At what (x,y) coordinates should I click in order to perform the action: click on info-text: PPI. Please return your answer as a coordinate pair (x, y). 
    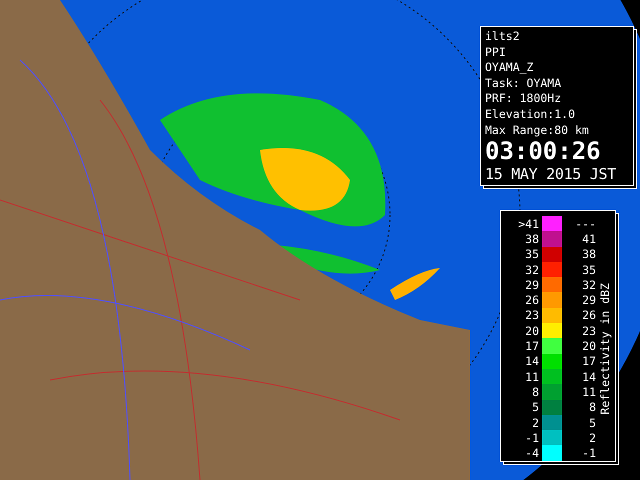
    Looking at the image, I should click on (496, 52).